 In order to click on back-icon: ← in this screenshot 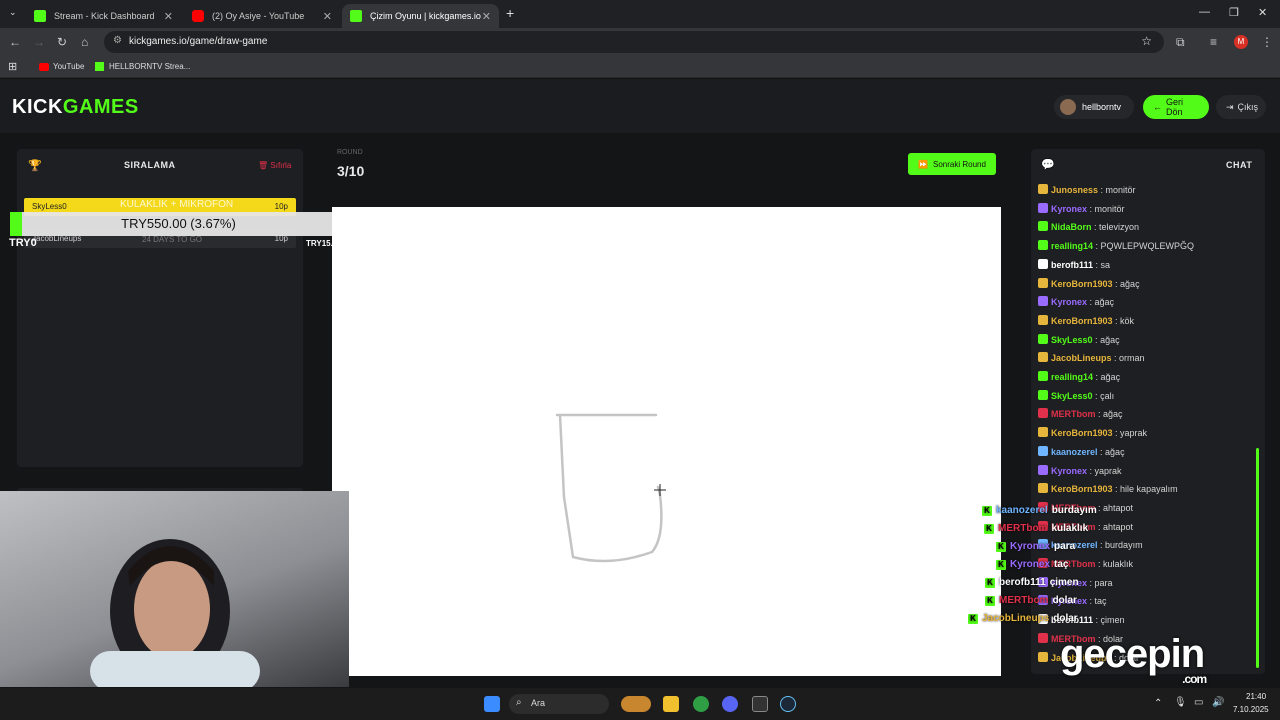, I will do `click(15, 42)`.